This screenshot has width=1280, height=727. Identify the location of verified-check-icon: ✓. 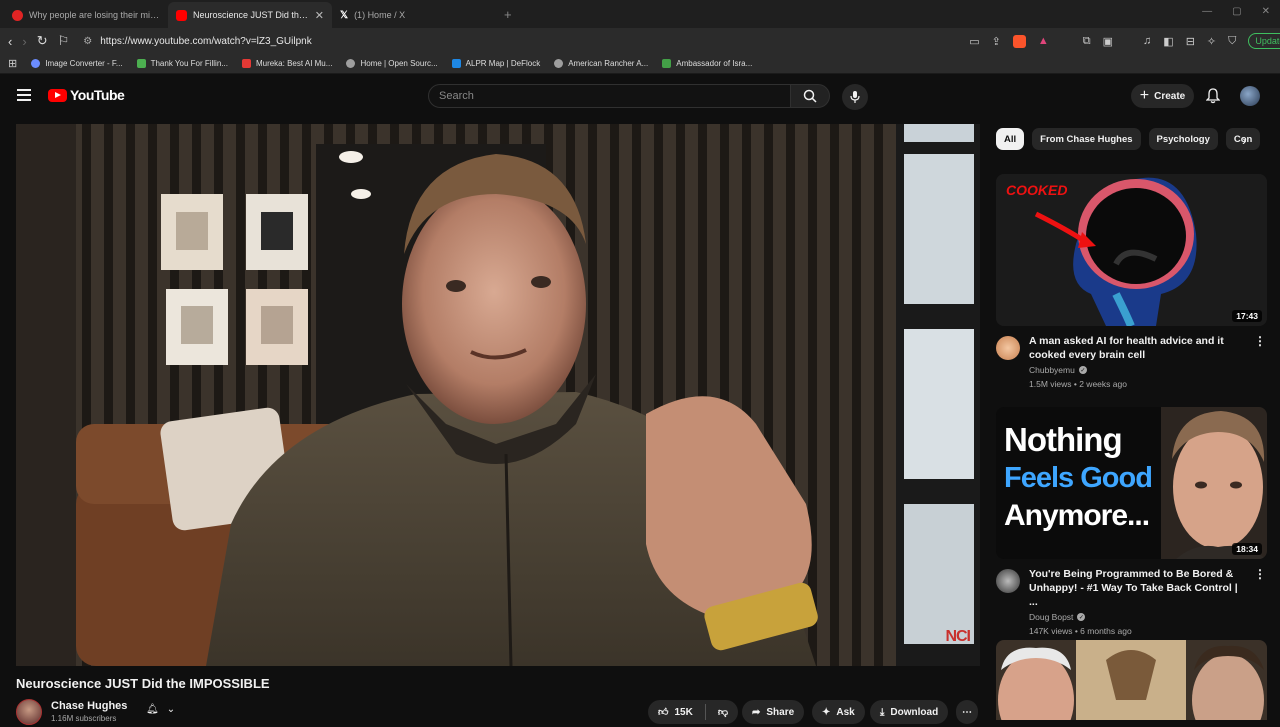
(1082, 370).